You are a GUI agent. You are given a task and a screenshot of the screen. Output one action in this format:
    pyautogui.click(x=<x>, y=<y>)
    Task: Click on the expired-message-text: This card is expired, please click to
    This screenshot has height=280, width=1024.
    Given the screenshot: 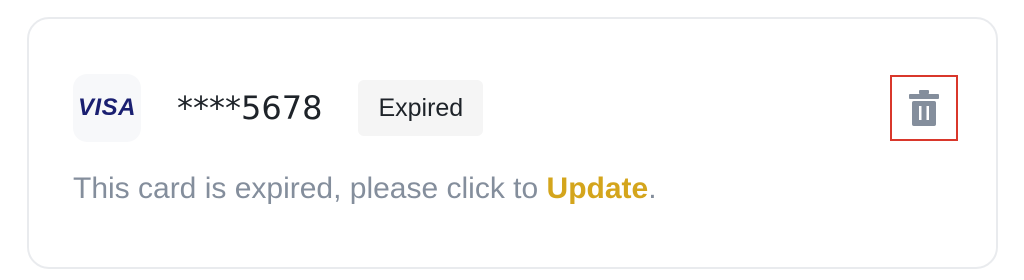 What is the action you would take?
    pyautogui.click(x=310, y=188)
    